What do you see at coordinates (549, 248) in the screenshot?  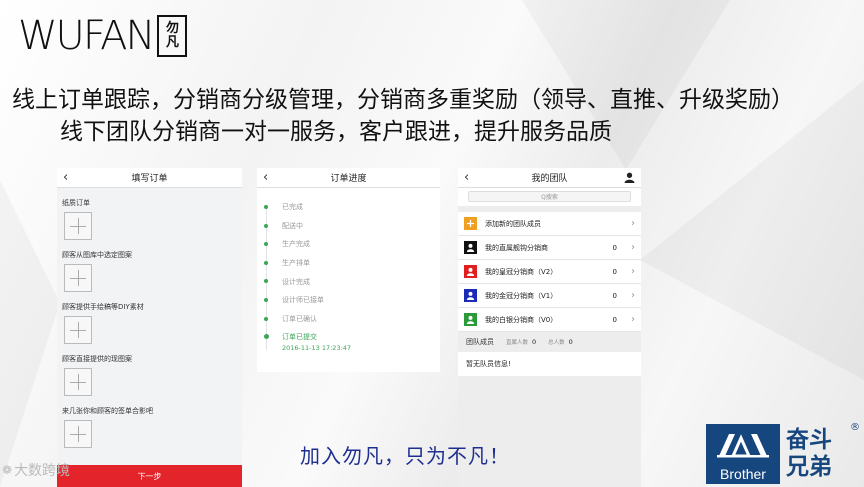 I see `team-row-direct: 我的直属舰钩分销商 0 ›` at bounding box center [549, 248].